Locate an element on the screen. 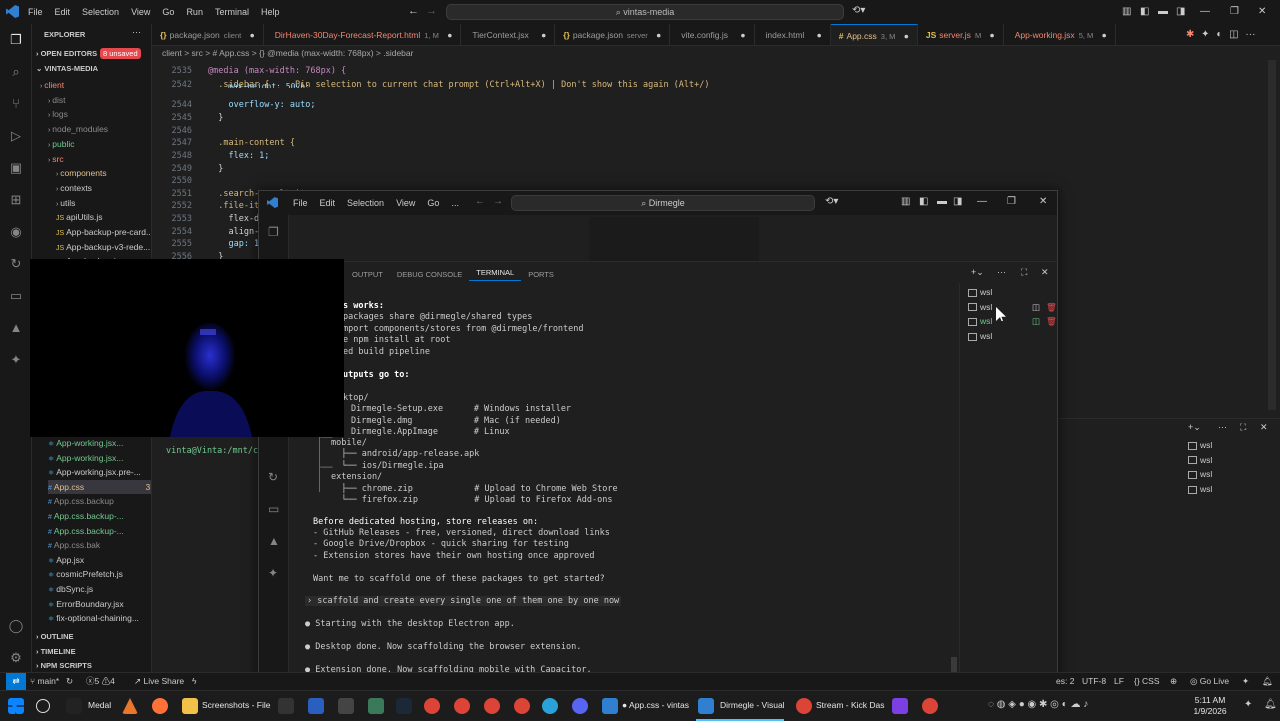 The image size is (1280, 721). folder-item: › logs is located at coordinates (99, 114).